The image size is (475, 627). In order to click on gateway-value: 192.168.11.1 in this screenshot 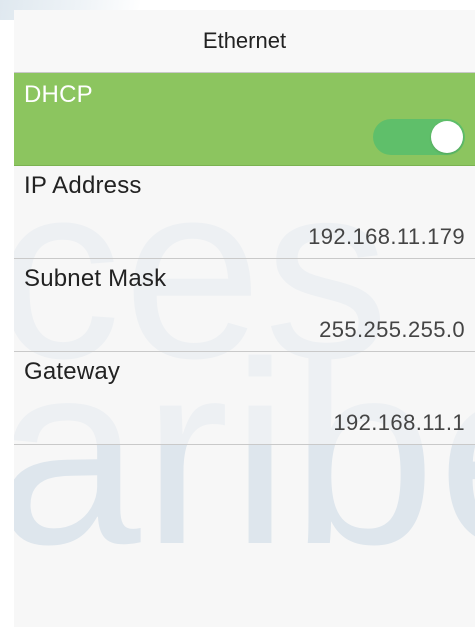, I will do `click(399, 422)`.